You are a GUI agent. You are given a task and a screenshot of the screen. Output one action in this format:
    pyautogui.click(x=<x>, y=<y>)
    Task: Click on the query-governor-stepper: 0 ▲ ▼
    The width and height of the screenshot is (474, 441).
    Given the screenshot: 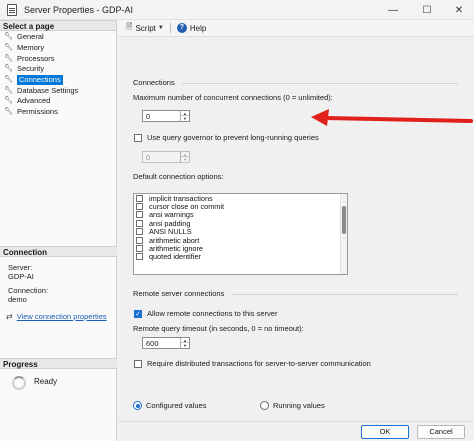 What is the action you would take?
    pyautogui.click(x=166, y=157)
    